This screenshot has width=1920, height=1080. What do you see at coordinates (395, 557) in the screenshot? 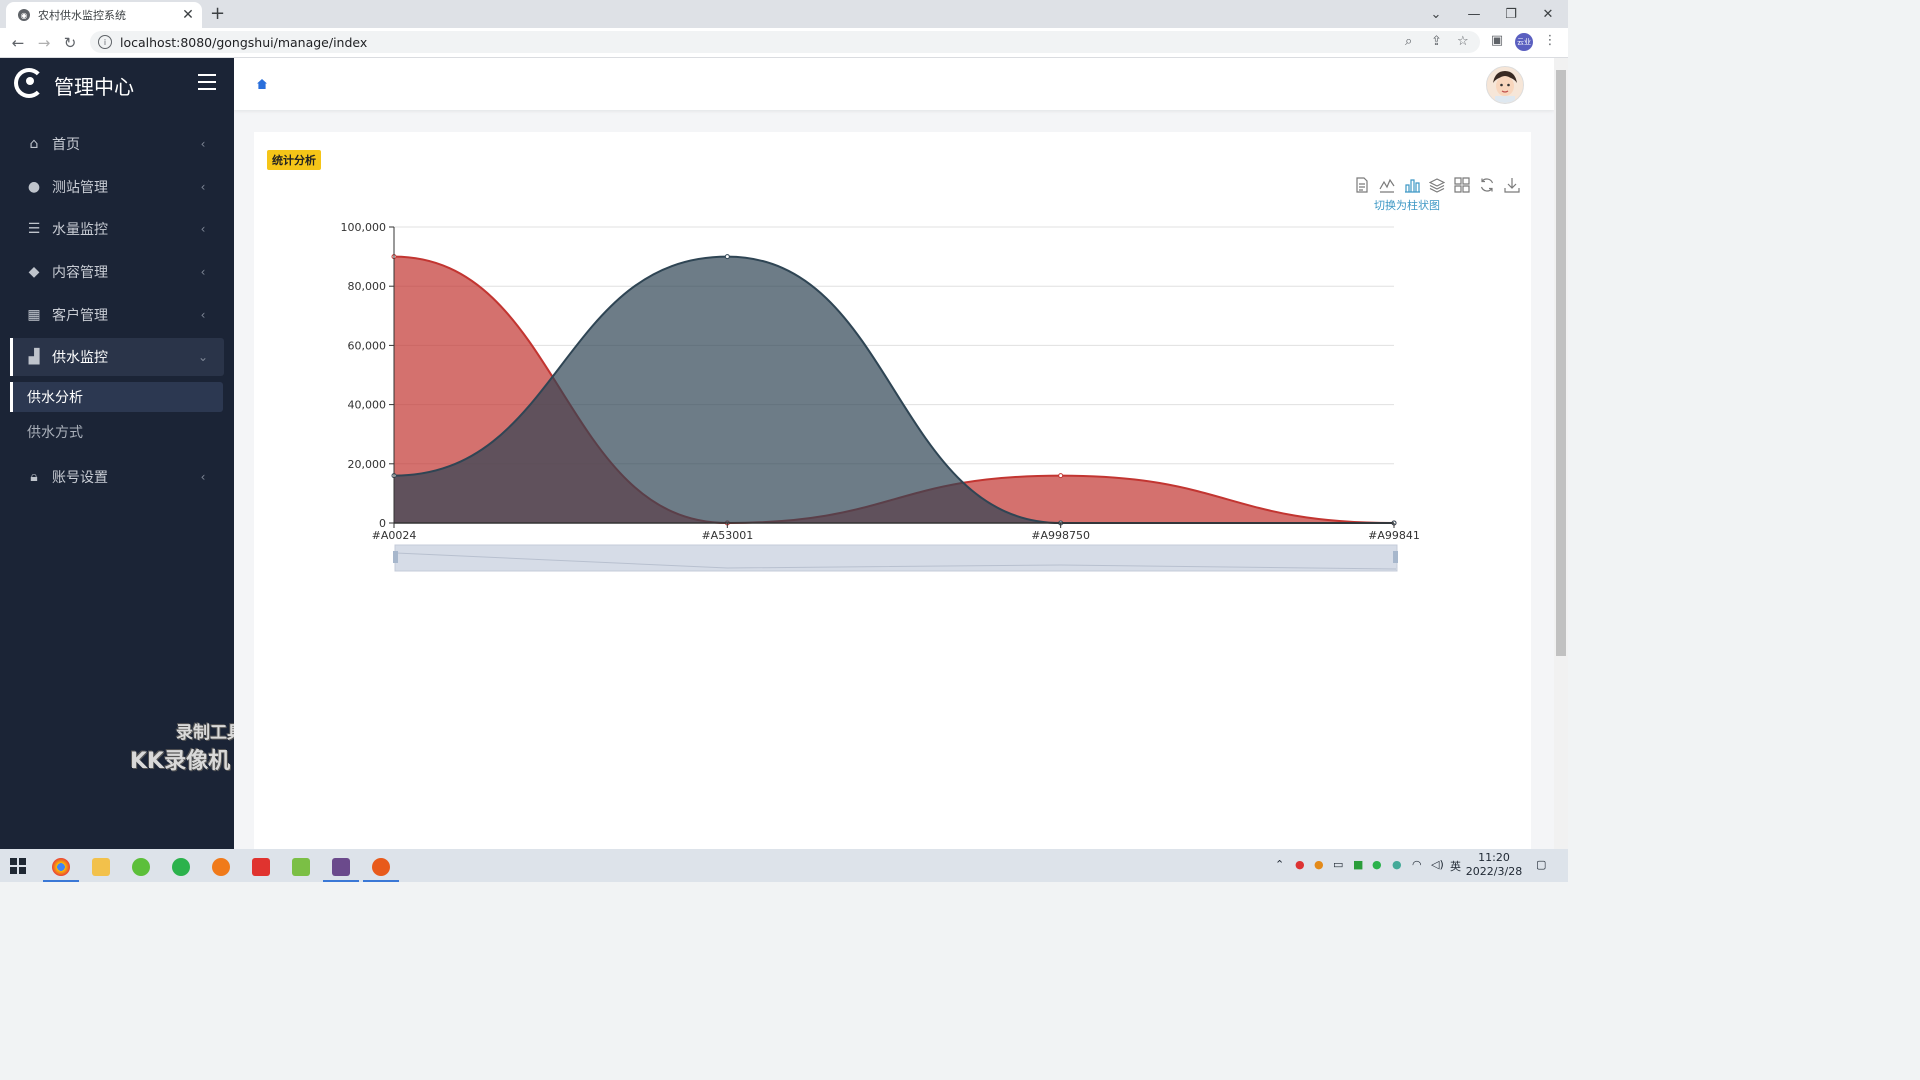
I see `datazoom-handle-left` at bounding box center [395, 557].